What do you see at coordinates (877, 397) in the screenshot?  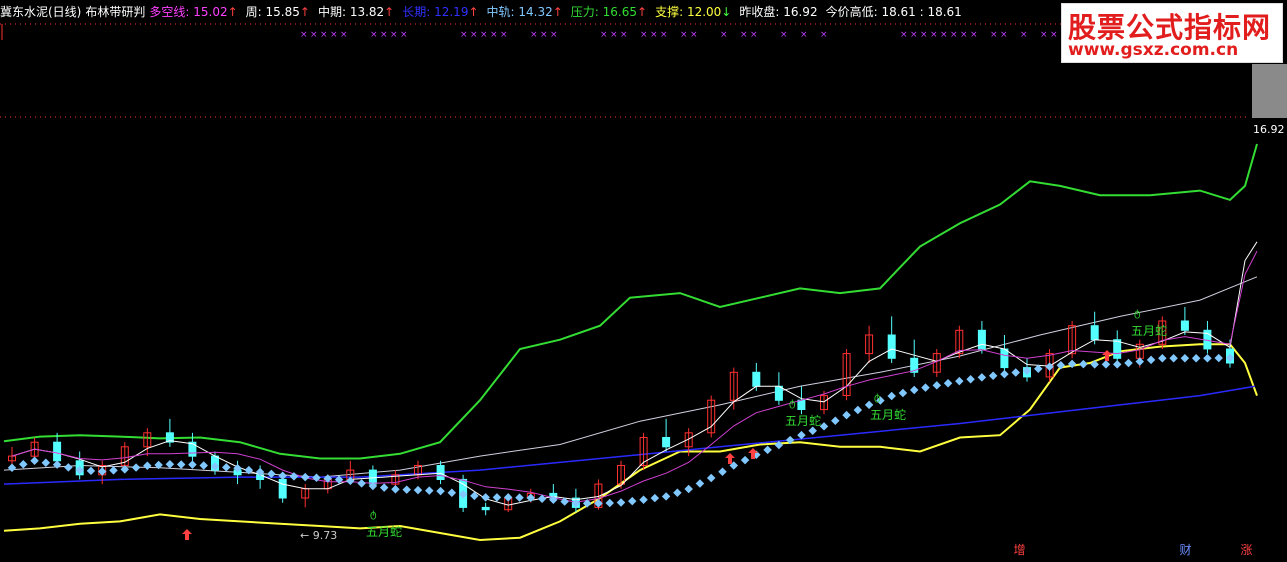 I see `snake-symbol-3: ტ` at bounding box center [877, 397].